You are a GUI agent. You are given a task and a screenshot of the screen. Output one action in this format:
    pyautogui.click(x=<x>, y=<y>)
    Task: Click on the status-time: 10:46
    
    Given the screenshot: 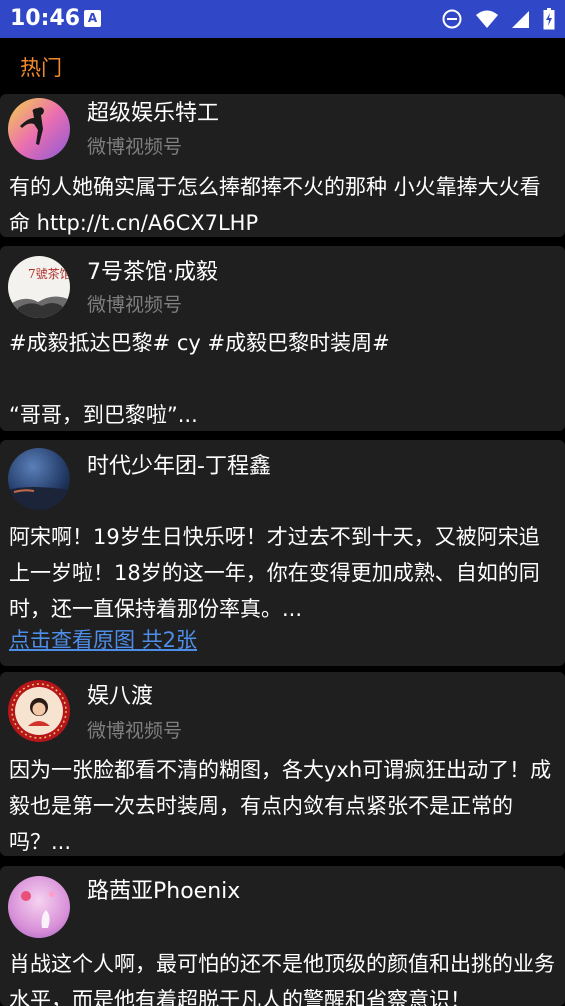 What is the action you would take?
    pyautogui.click(x=45, y=18)
    